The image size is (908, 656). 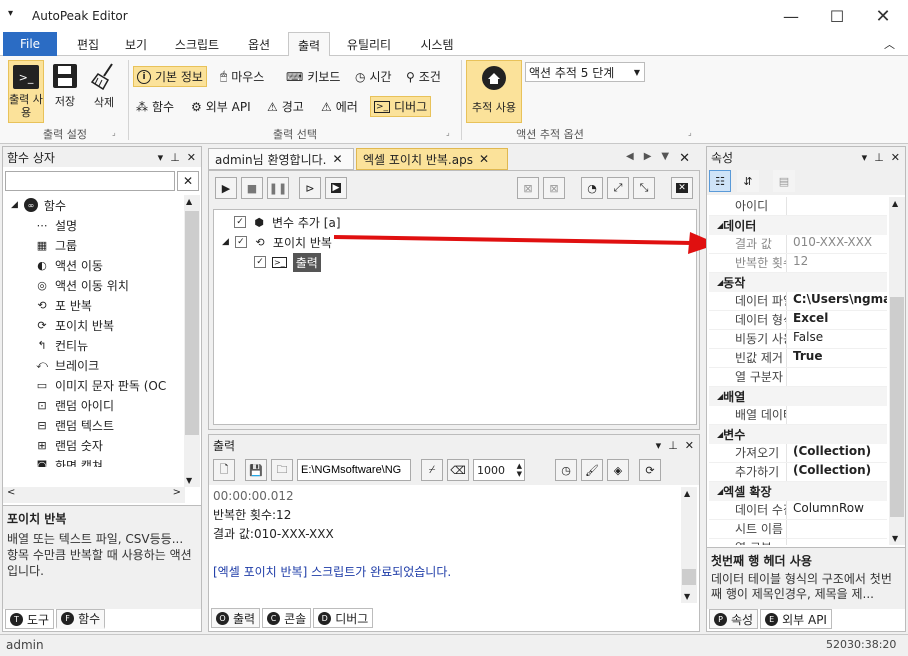 I want to click on doc-tab-welcome: admin님 환영합니다. ✕, so click(x=281, y=159).